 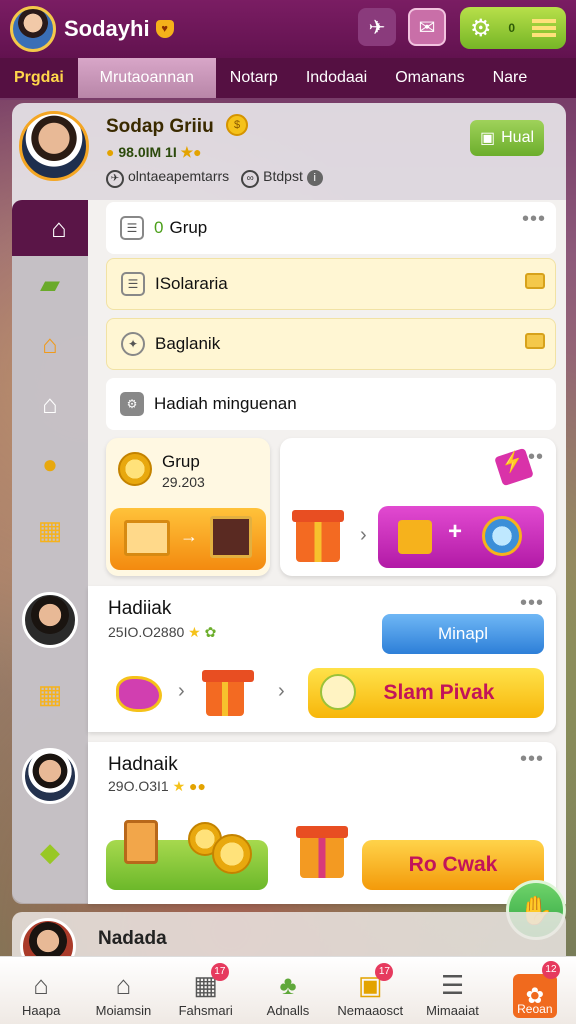 What do you see at coordinates (510, 78) in the screenshot?
I see `tab-nare: Nare` at bounding box center [510, 78].